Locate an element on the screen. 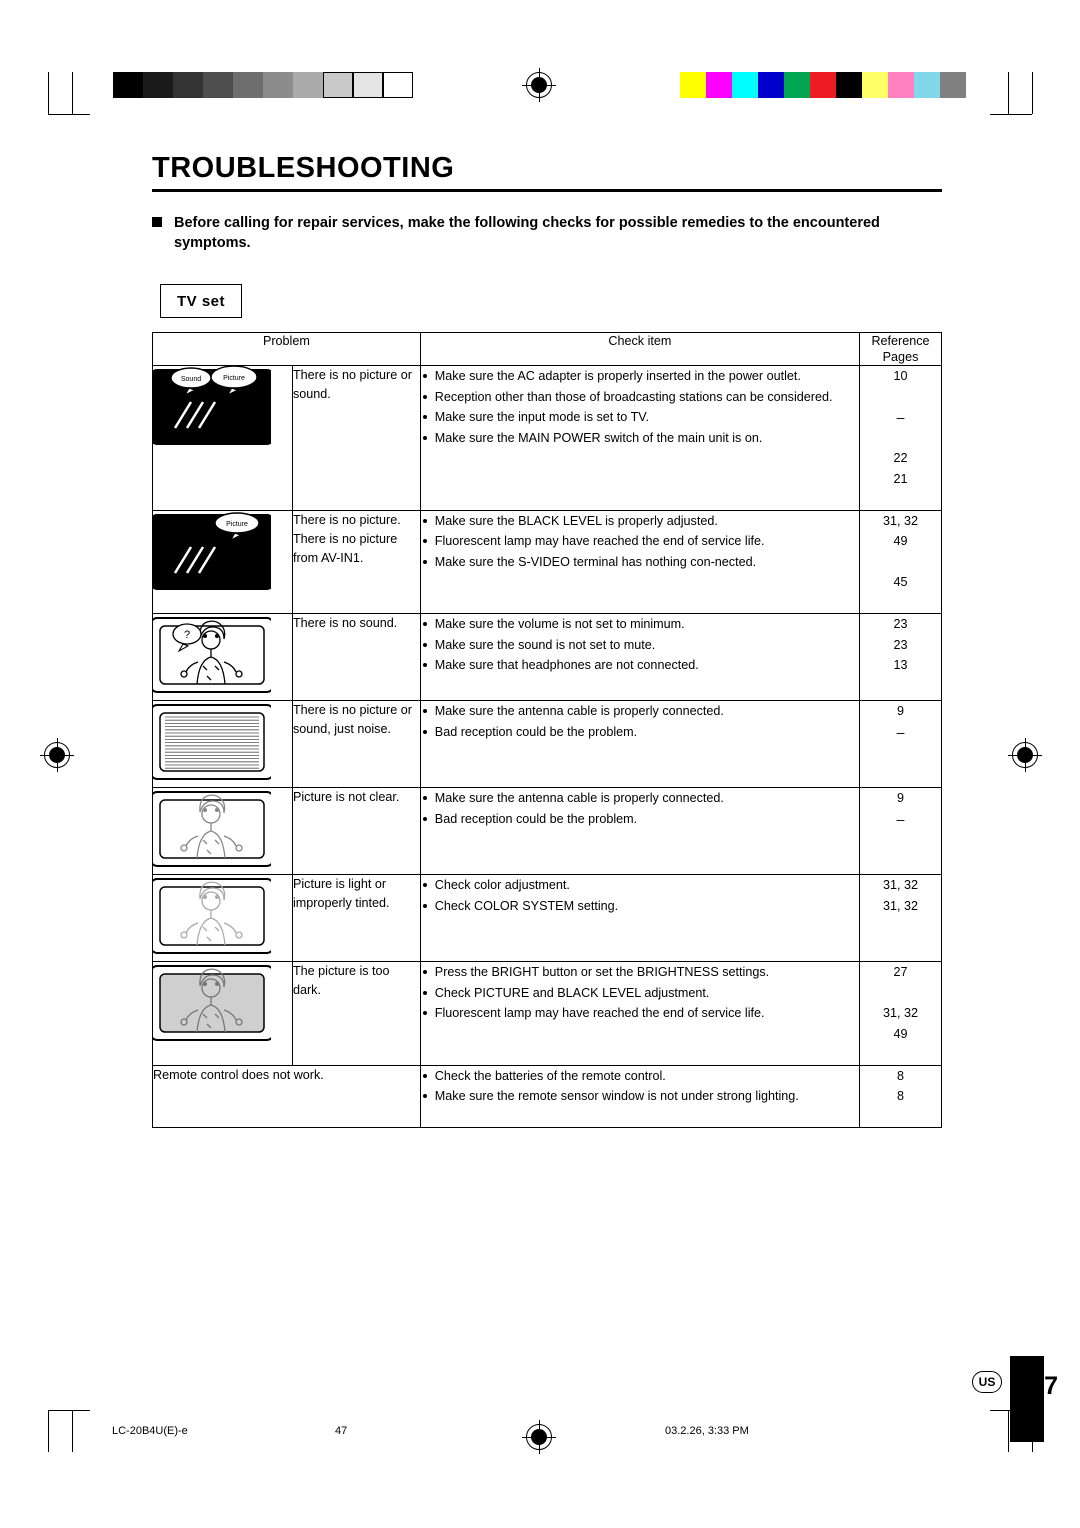  problem-text: Remote control does not work. is located at coordinates (286, 1096).